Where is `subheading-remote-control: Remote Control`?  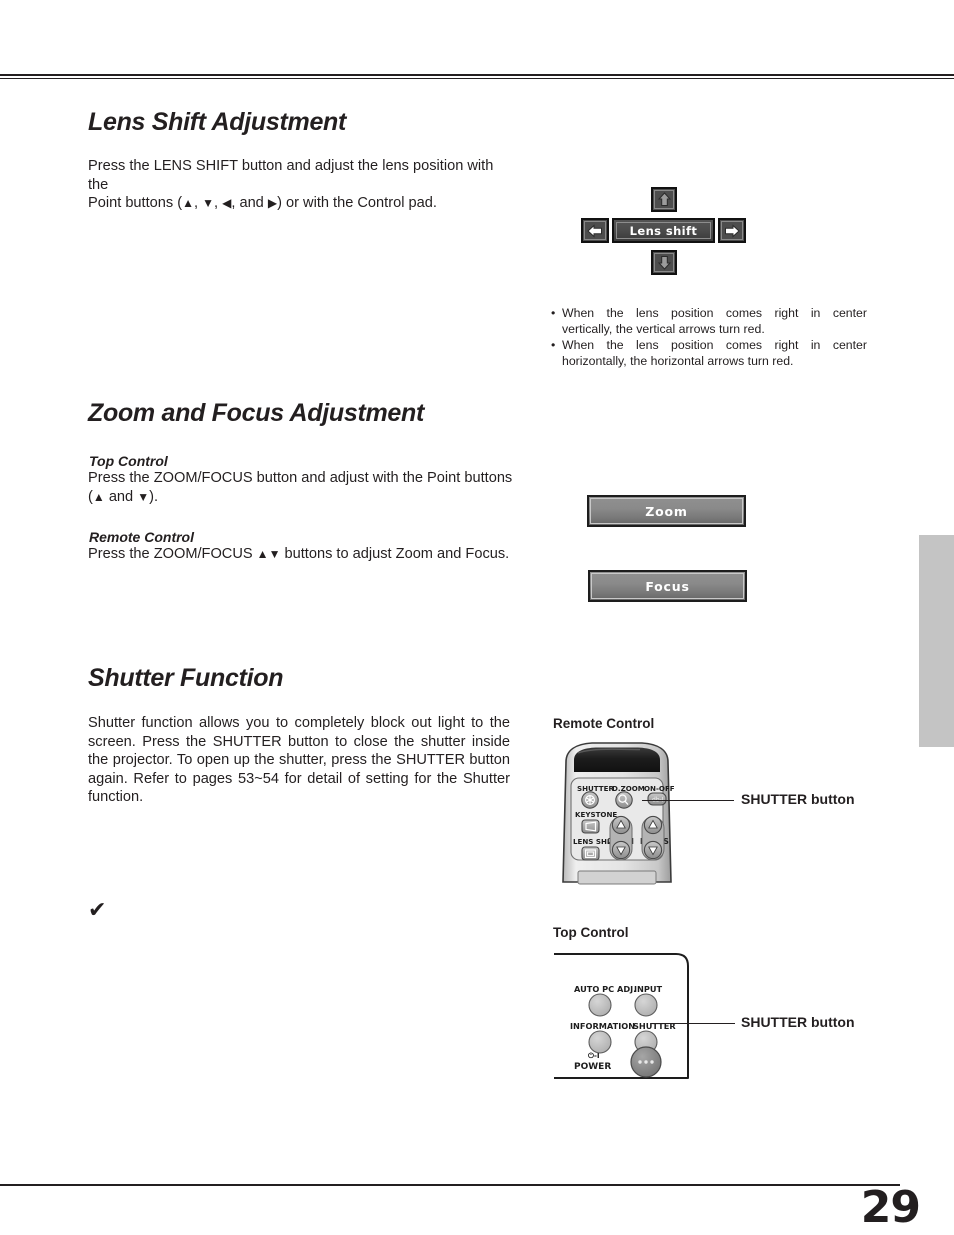
subheading-remote-control: Remote Control is located at coordinates (141, 537).